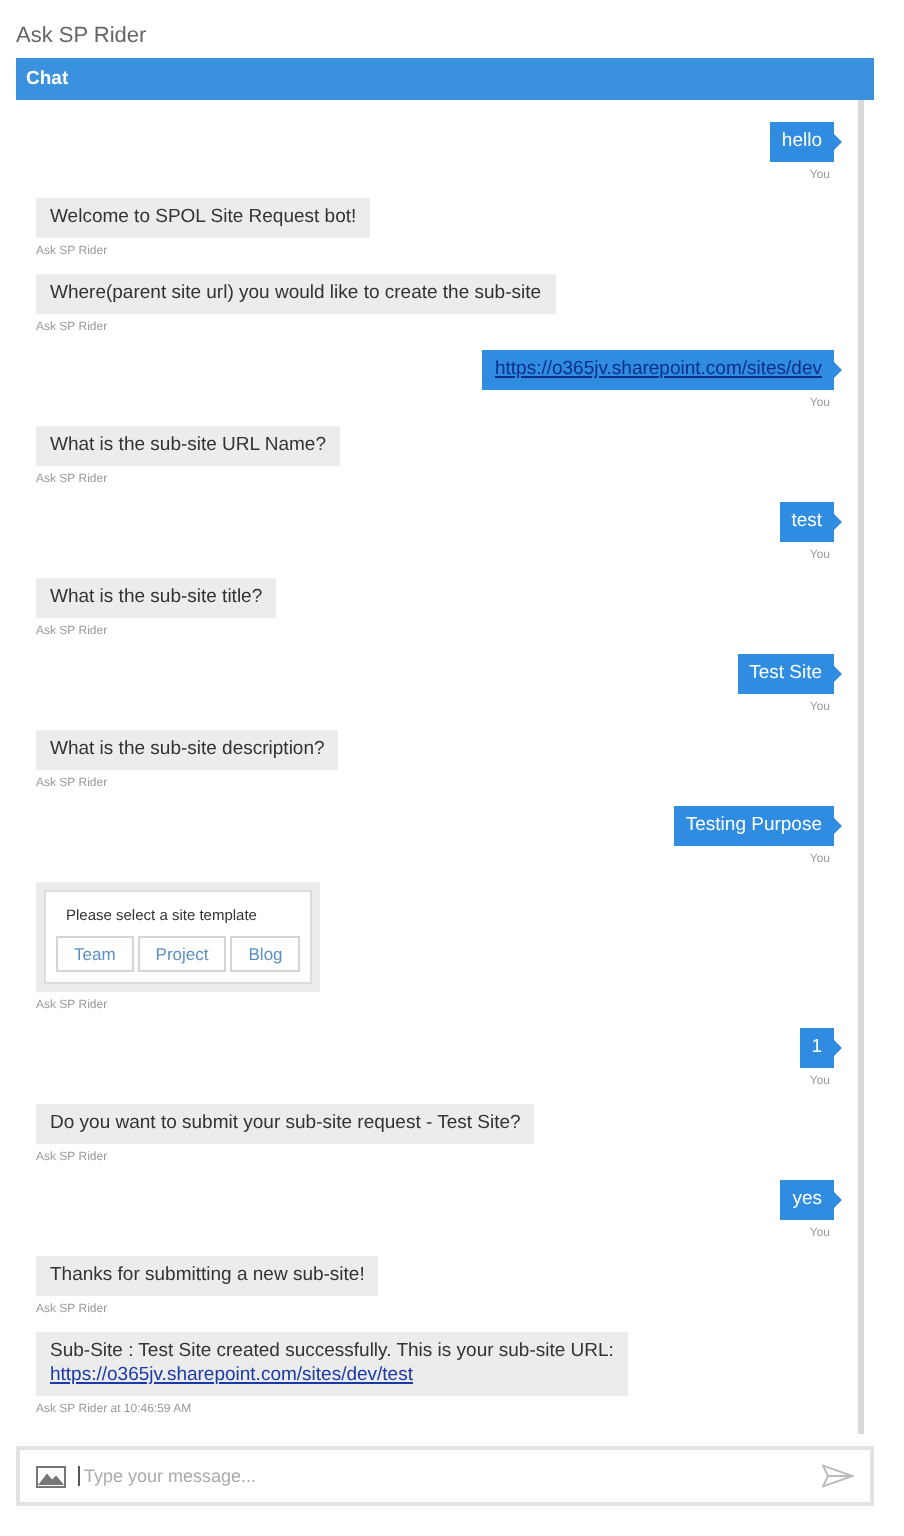 The width and height of the screenshot is (904, 1536). I want to click on message-text: Test Site, so click(785, 674).